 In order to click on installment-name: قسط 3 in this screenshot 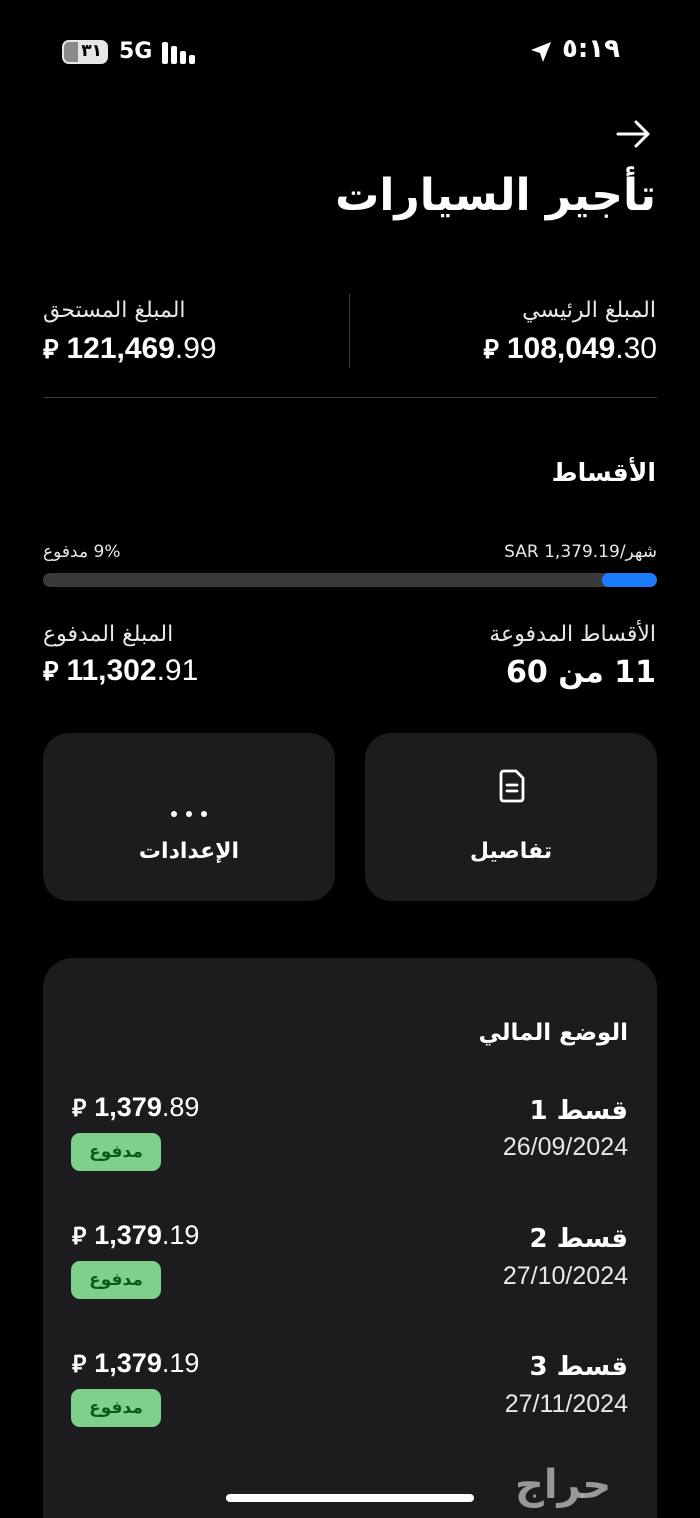, I will do `click(578, 1367)`.